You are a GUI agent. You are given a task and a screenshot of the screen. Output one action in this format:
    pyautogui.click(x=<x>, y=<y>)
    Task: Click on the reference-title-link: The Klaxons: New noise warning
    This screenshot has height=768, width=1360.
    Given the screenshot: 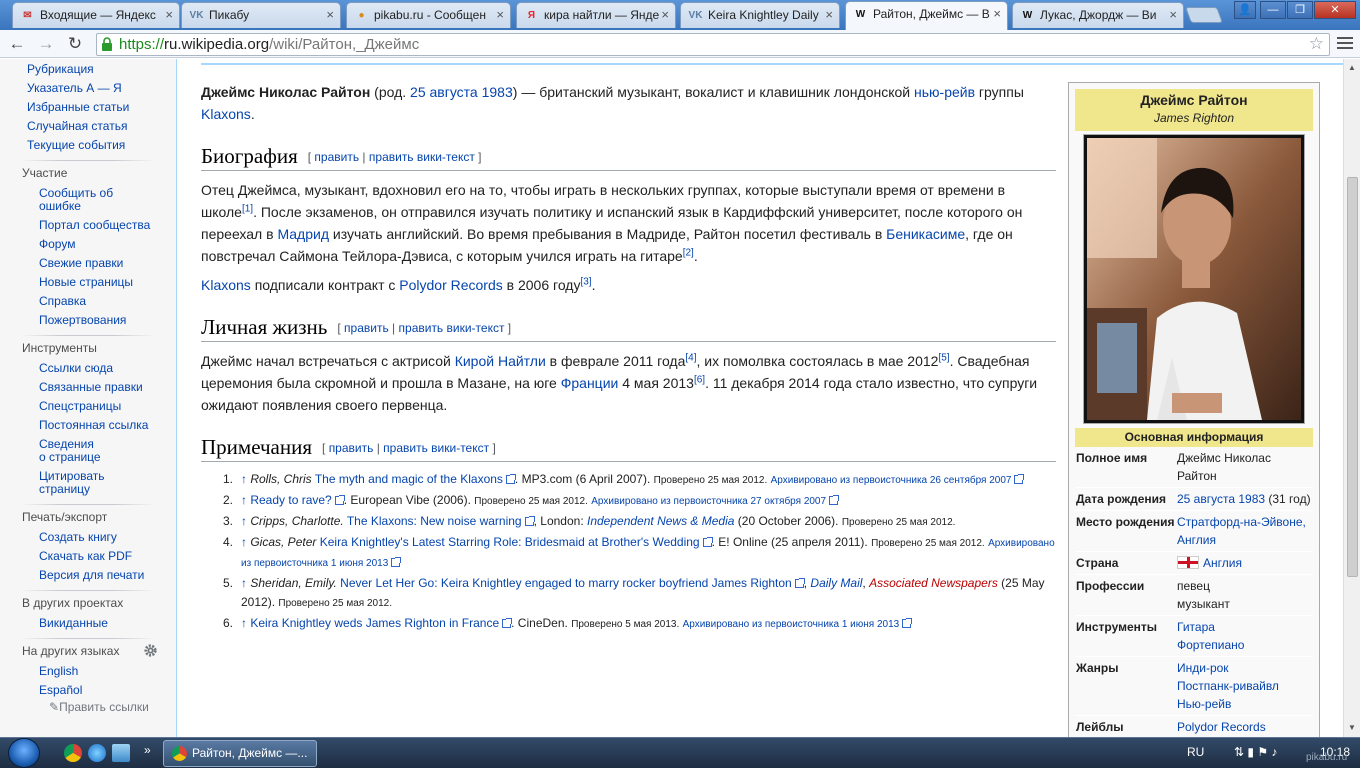 What is the action you would take?
    pyautogui.click(x=434, y=521)
    